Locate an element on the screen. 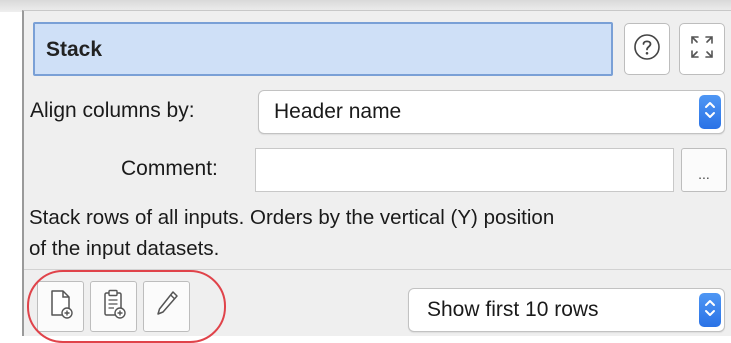 This screenshot has height=343, width=731. title-field: Stack is located at coordinates (323, 49).